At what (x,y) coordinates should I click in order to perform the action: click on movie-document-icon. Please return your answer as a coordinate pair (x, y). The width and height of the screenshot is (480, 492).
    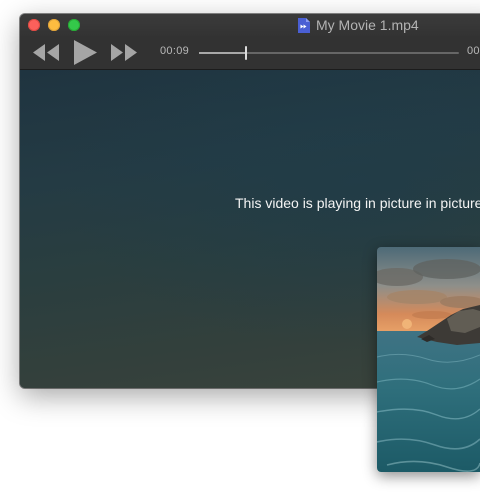
    Looking at the image, I should click on (304, 25).